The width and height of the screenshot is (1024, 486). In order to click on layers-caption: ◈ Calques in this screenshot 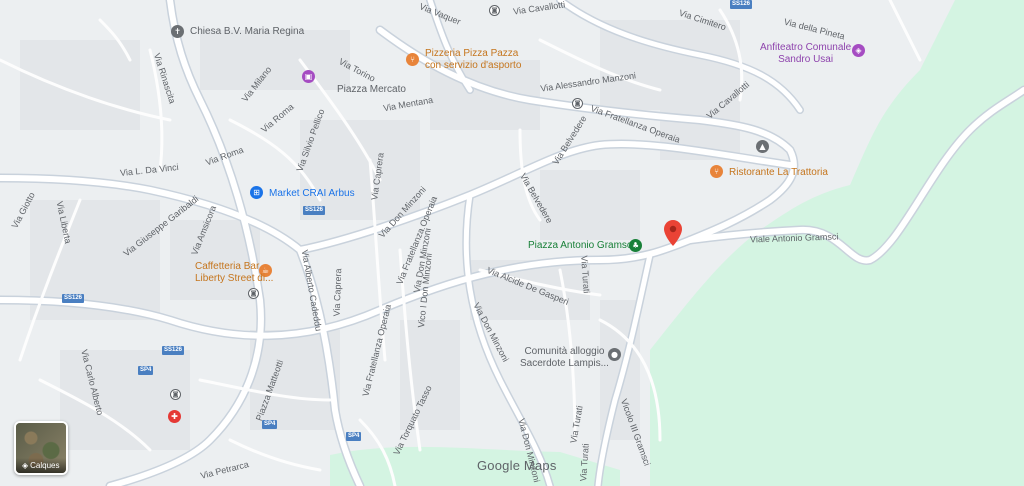, I will do `click(41, 465)`.